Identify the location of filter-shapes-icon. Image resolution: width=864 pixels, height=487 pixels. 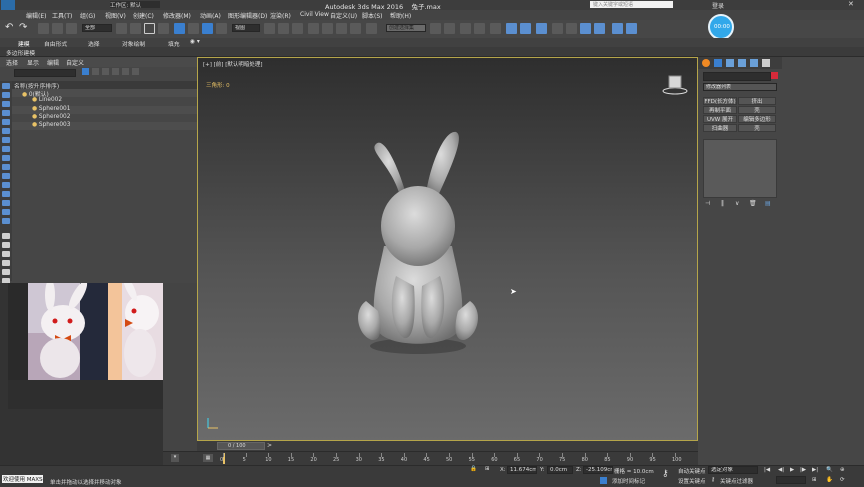
(105, 71).